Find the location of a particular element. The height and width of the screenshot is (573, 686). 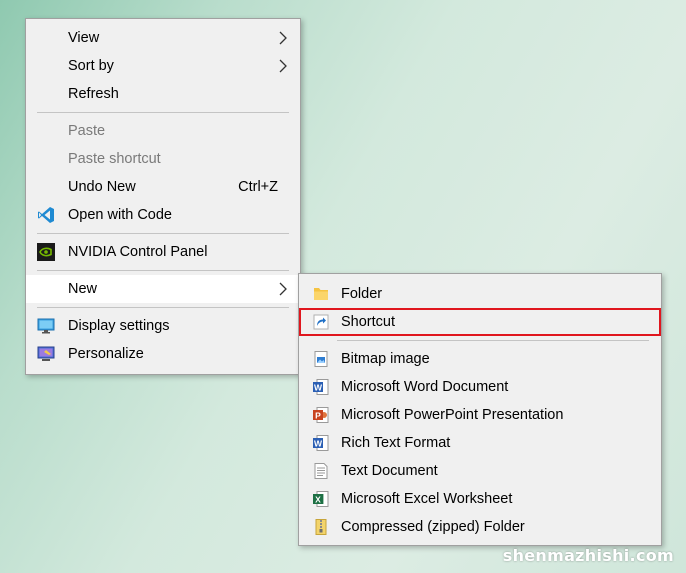

text-document-icon is located at coordinates (321, 471).